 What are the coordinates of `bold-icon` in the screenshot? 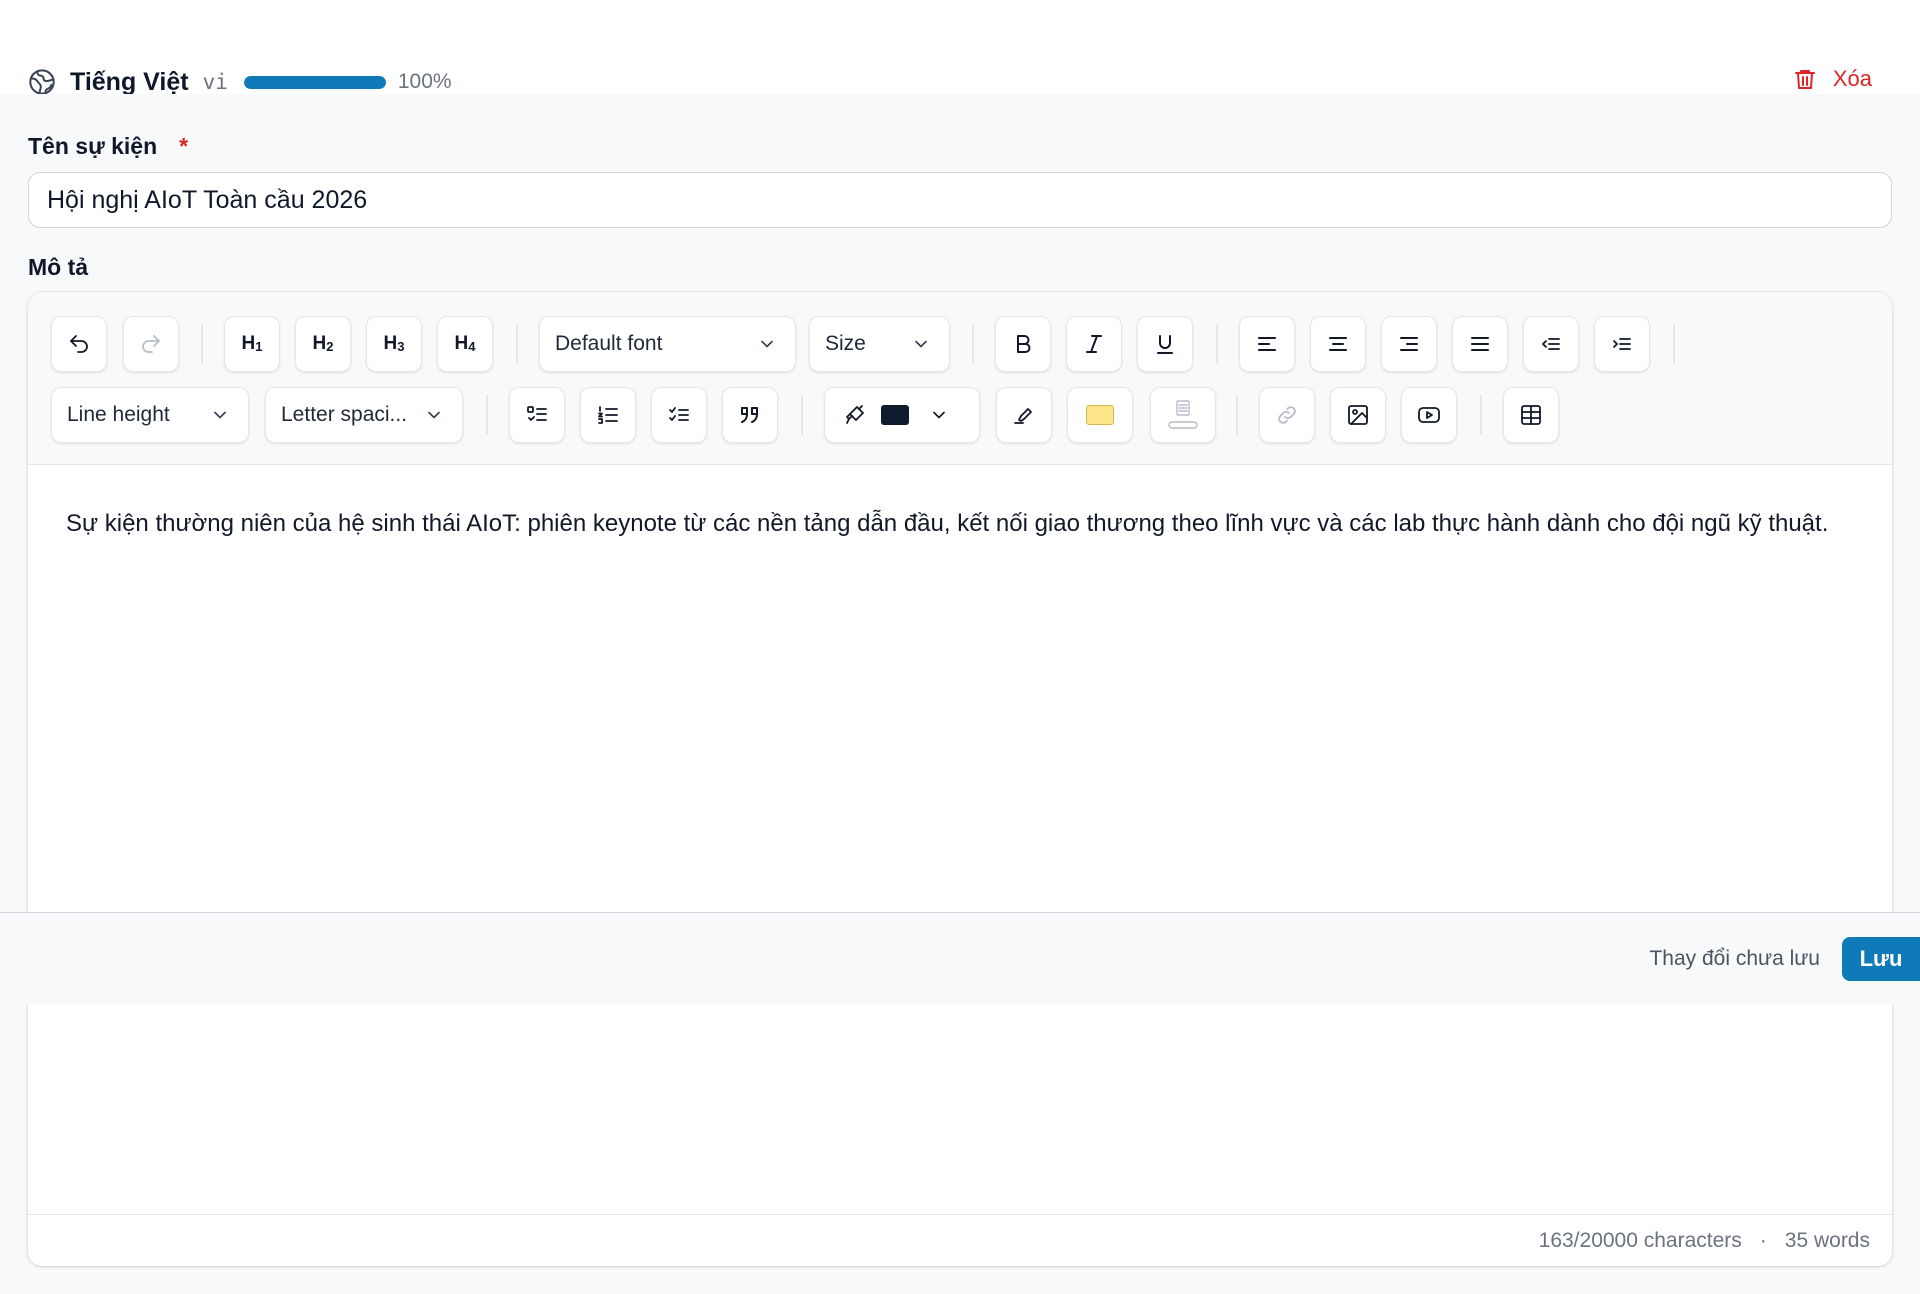 It's located at (1024, 344).